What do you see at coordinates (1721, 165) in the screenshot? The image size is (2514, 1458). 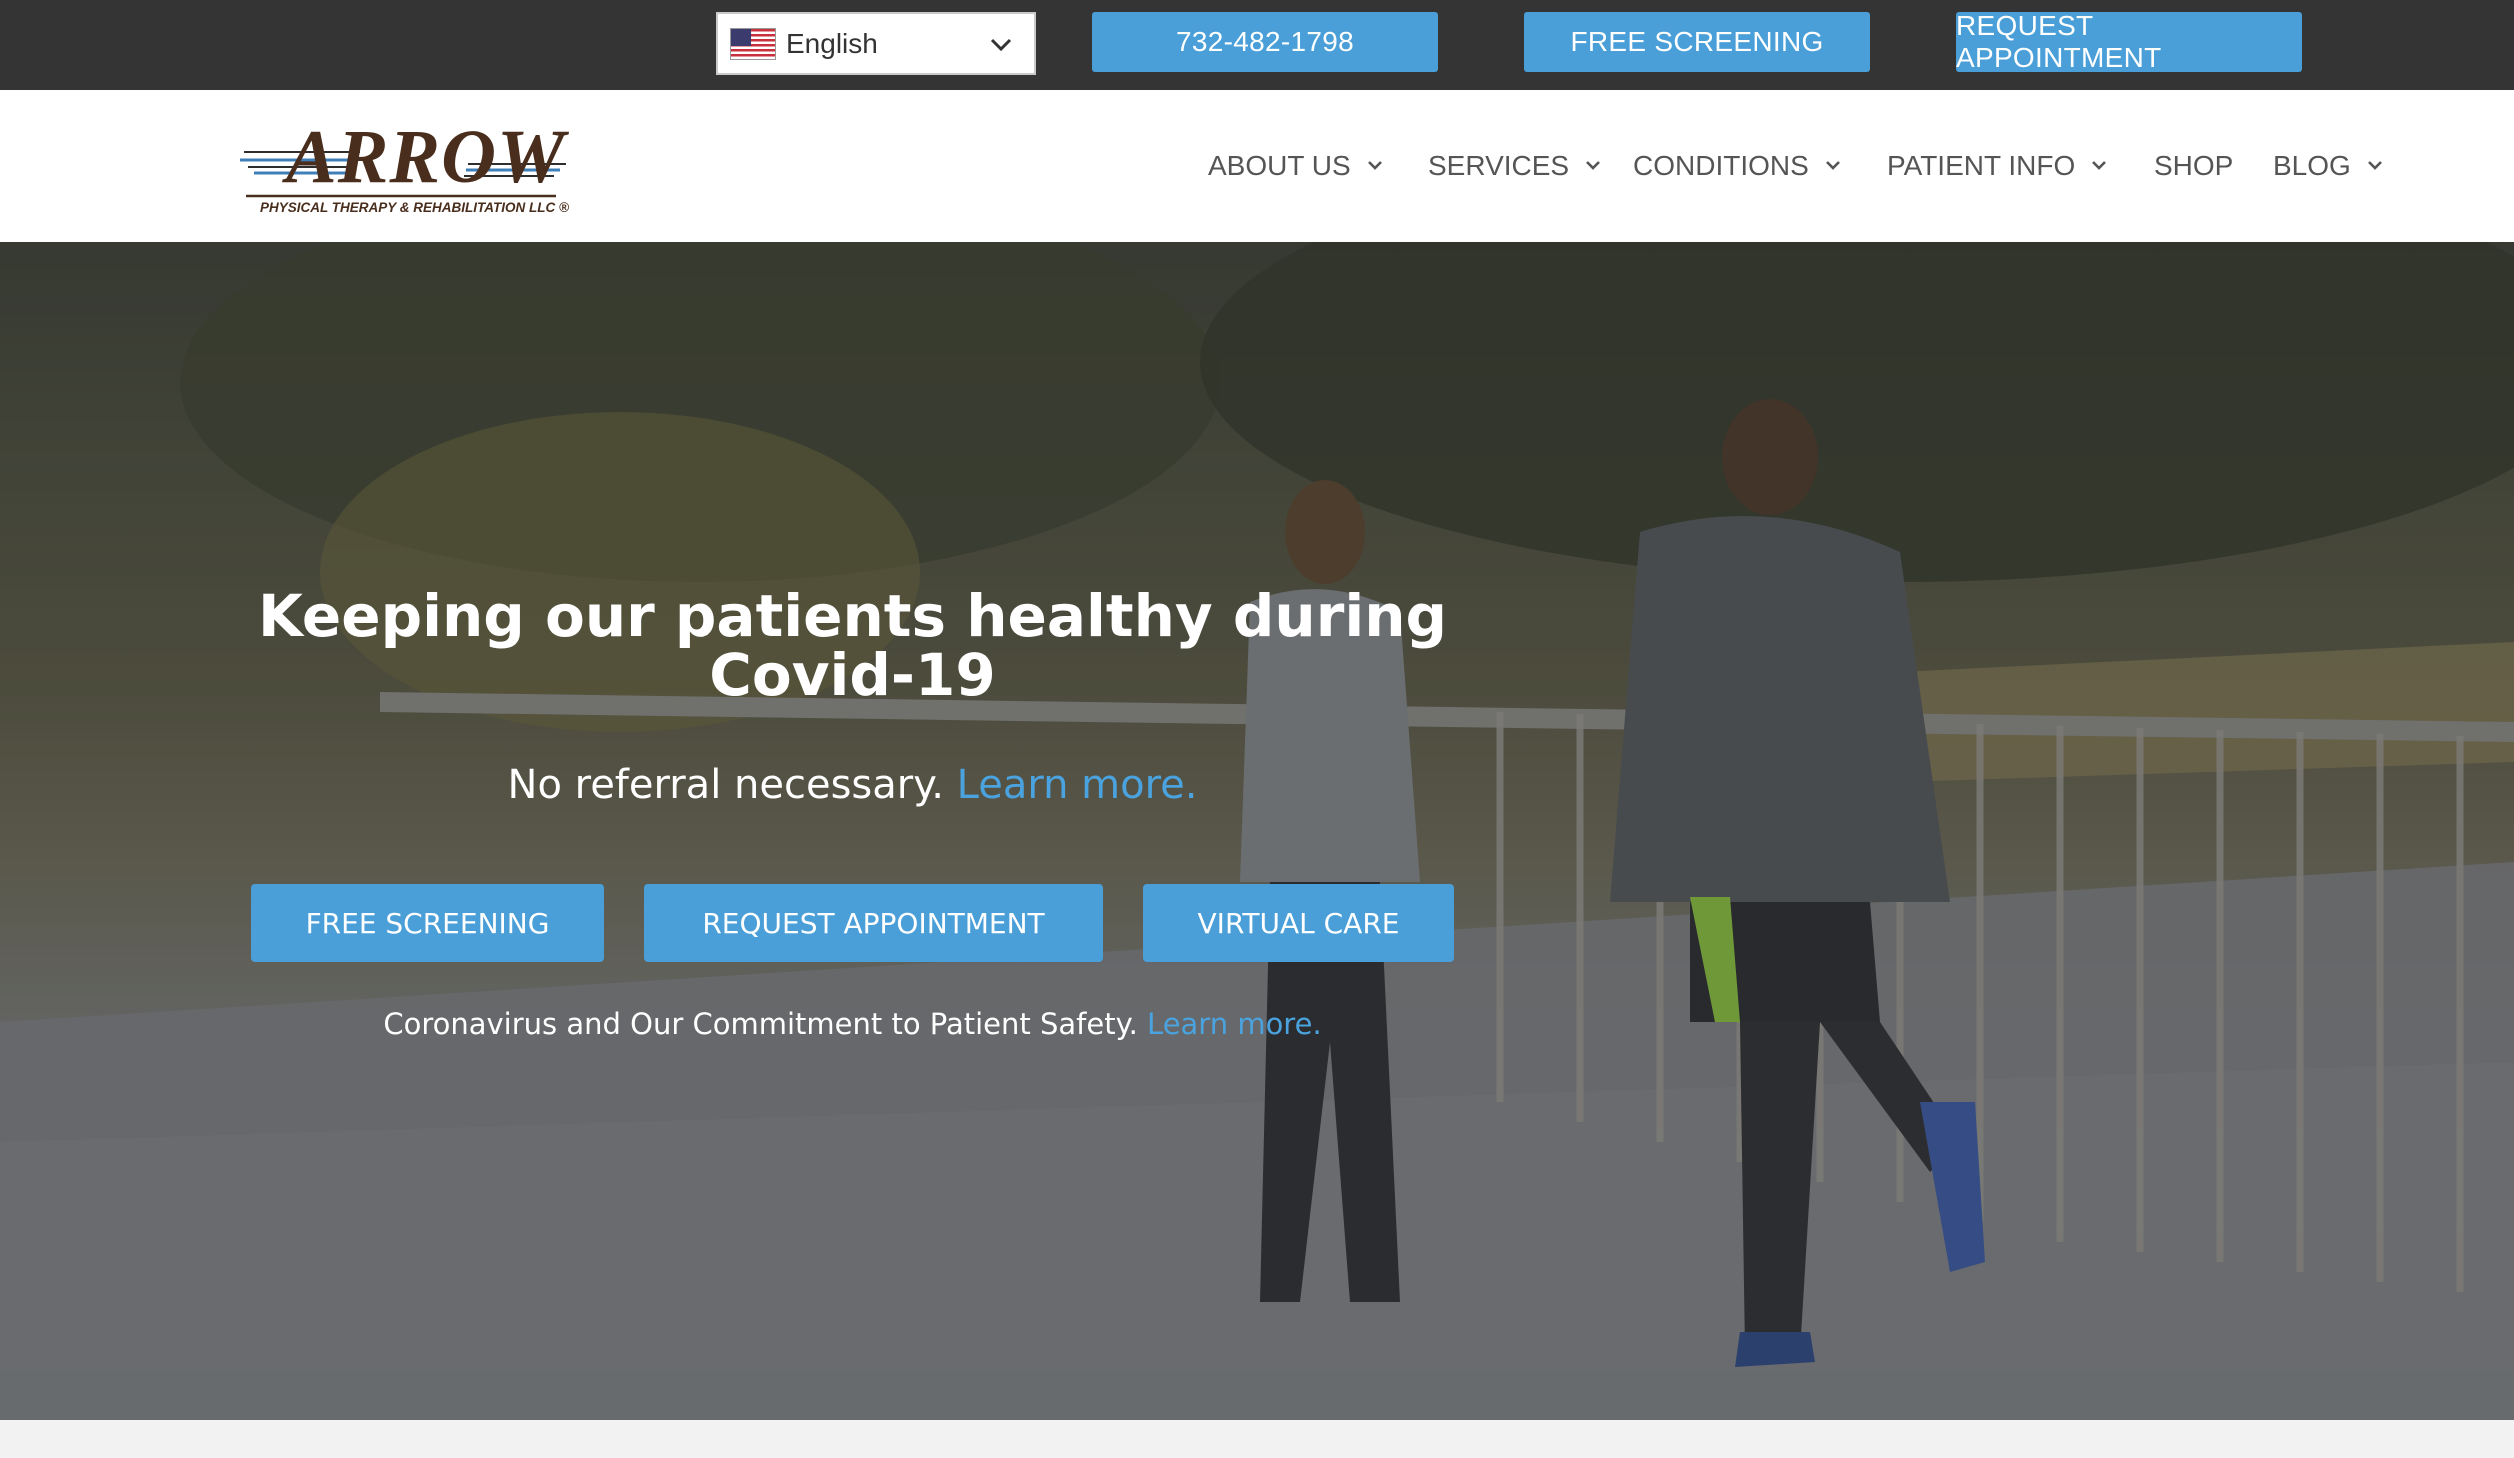 I see `nav-label: CONDITIONS` at bounding box center [1721, 165].